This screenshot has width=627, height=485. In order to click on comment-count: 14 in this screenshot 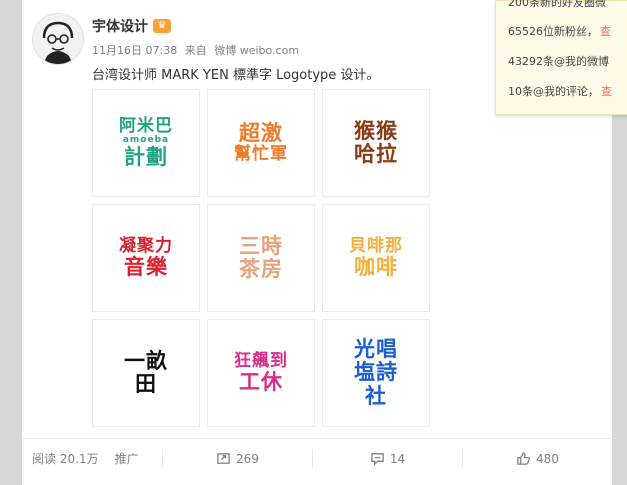, I will do `click(397, 458)`.